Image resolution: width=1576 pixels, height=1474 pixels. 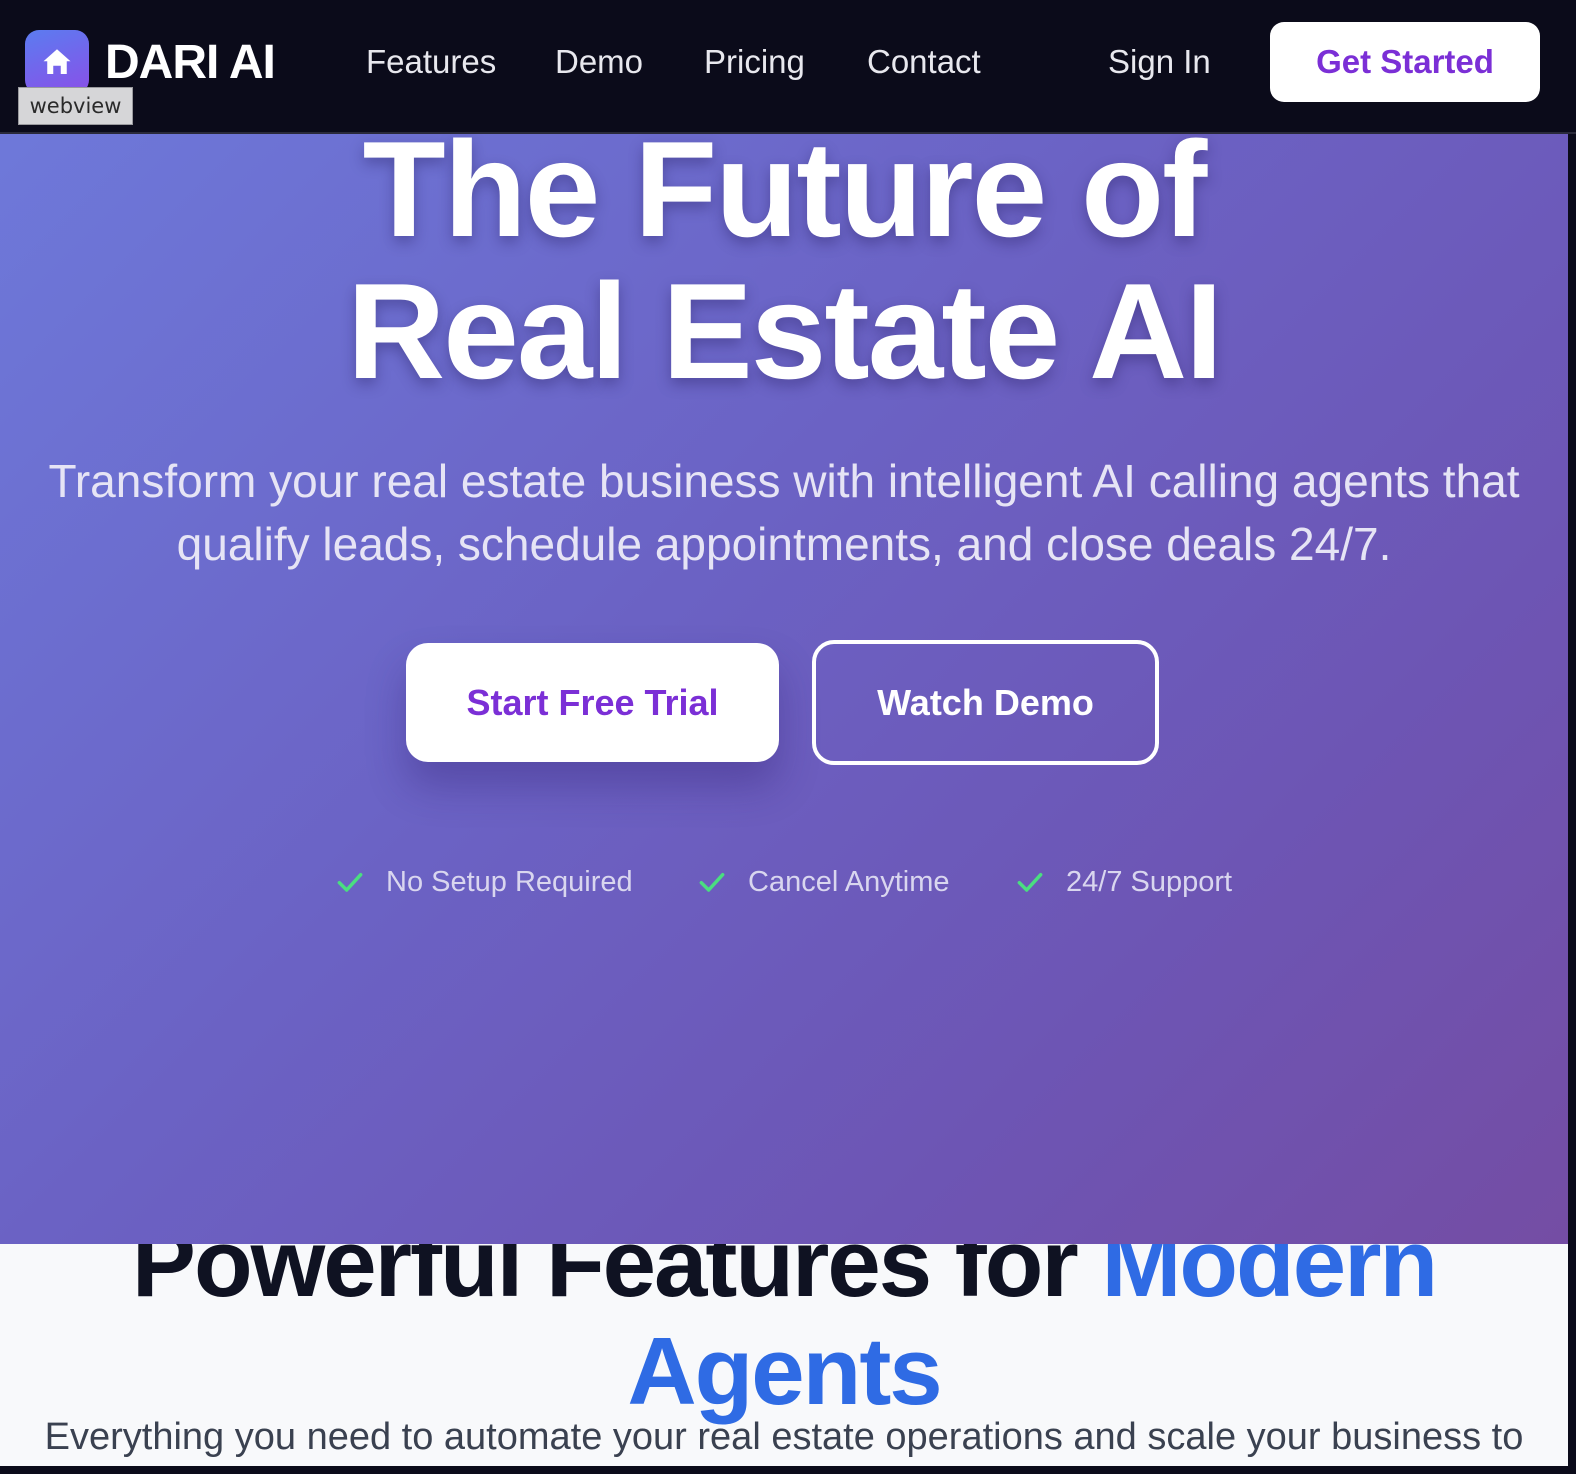 I want to click on get-started-button: Get Started, so click(x=1405, y=62).